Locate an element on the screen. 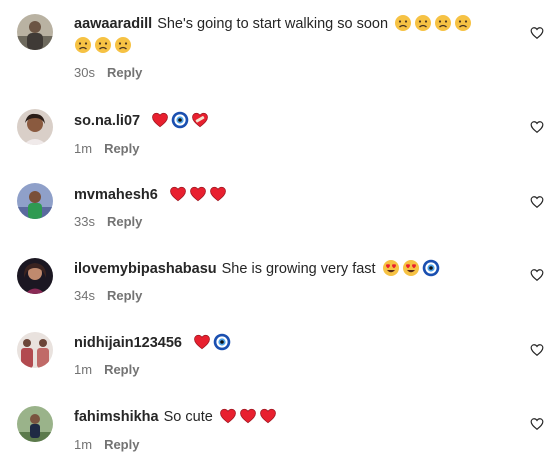 This screenshot has width=553, height=471. comment-username: aawaaradill is located at coordinates (113, 24).